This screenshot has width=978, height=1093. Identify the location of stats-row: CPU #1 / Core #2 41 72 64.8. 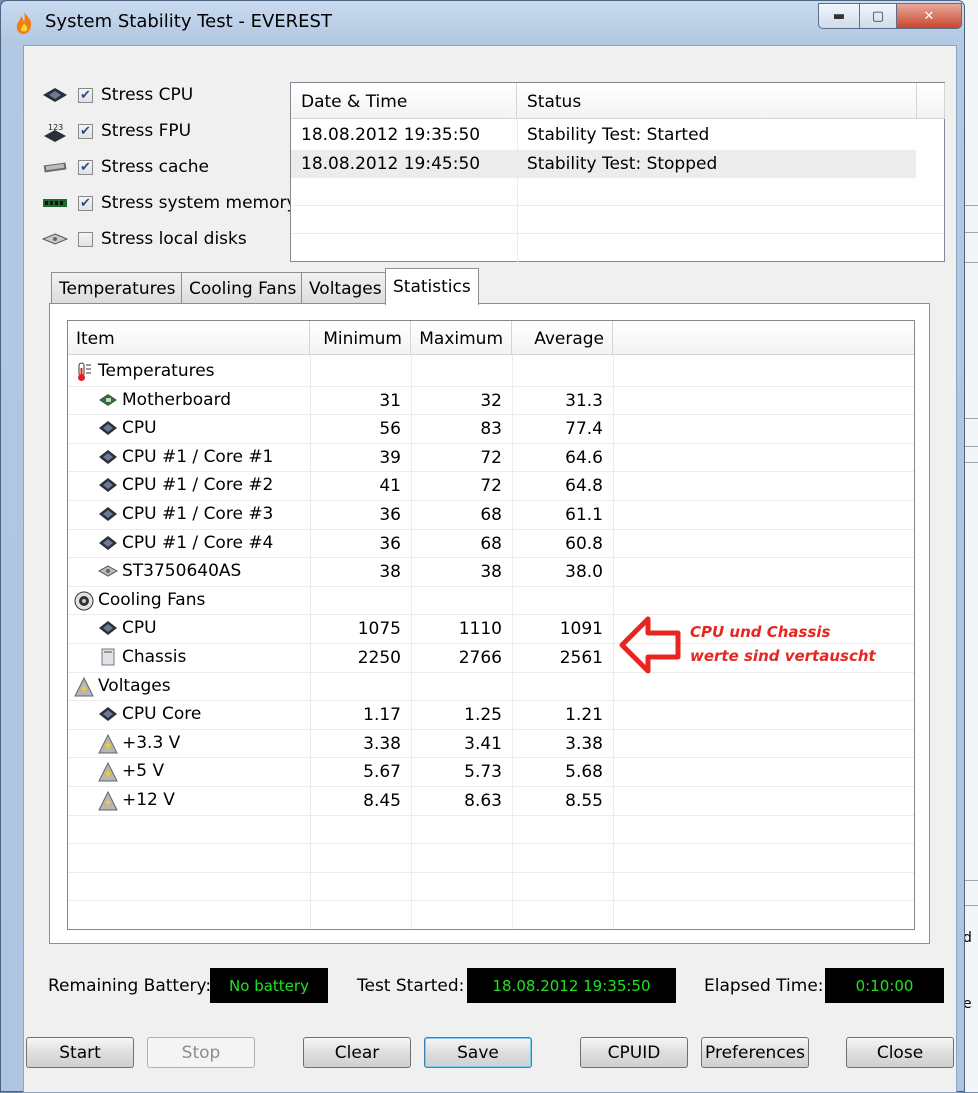
(491, 486).